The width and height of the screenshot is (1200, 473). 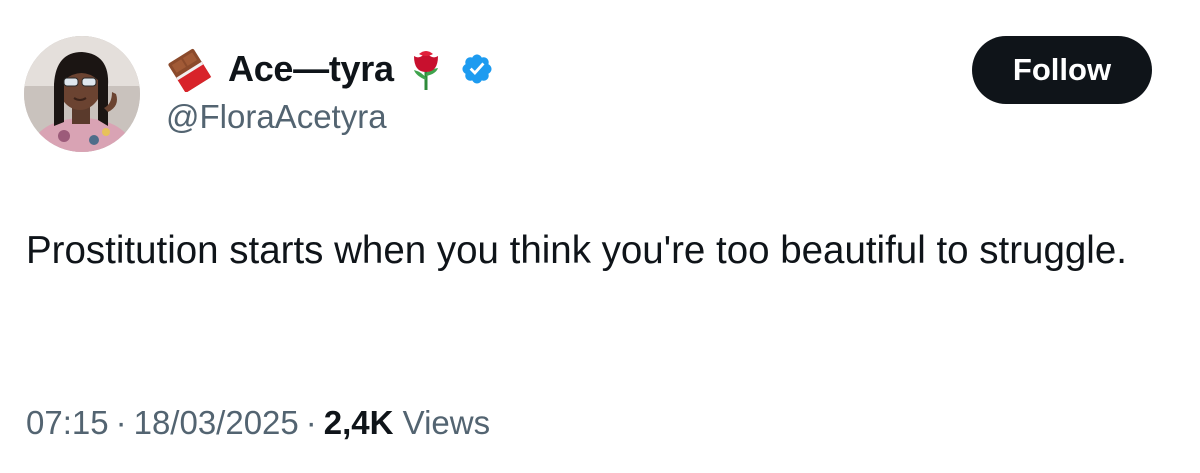 What do you see at coordinates (311, 69) in the screenshot?
I see `display-name: Ace—tyra` at bounding box center [311, 69].